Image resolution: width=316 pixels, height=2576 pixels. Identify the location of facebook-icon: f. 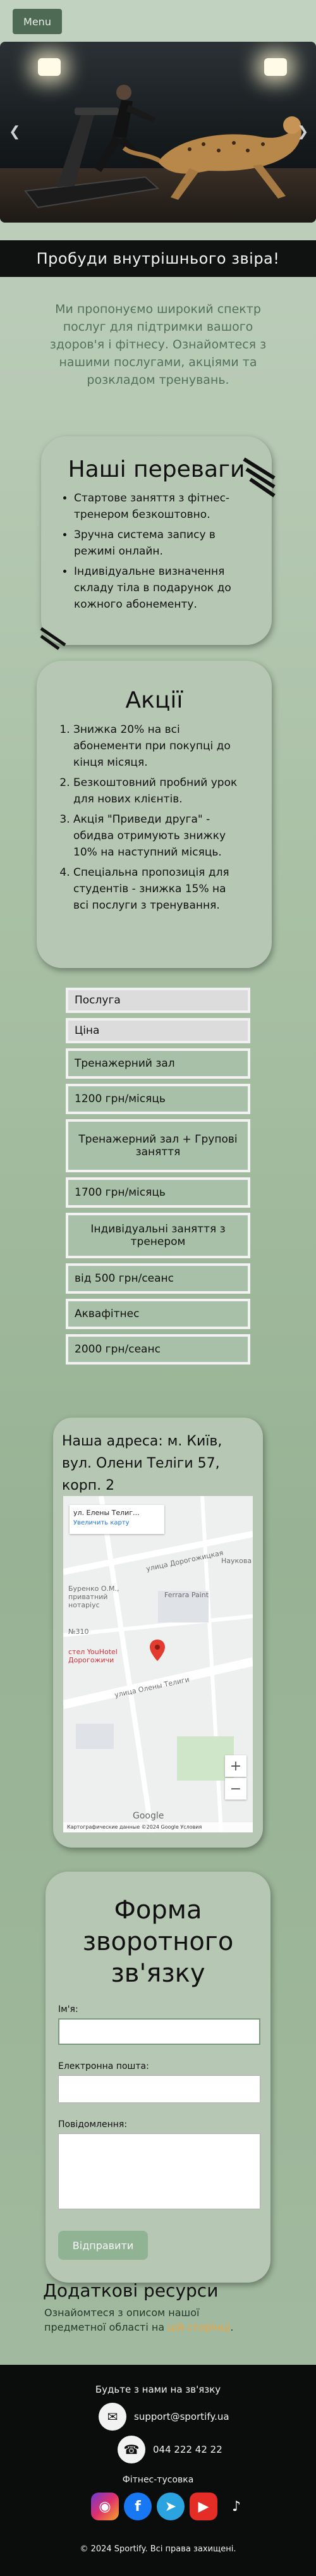
(138, 2506).